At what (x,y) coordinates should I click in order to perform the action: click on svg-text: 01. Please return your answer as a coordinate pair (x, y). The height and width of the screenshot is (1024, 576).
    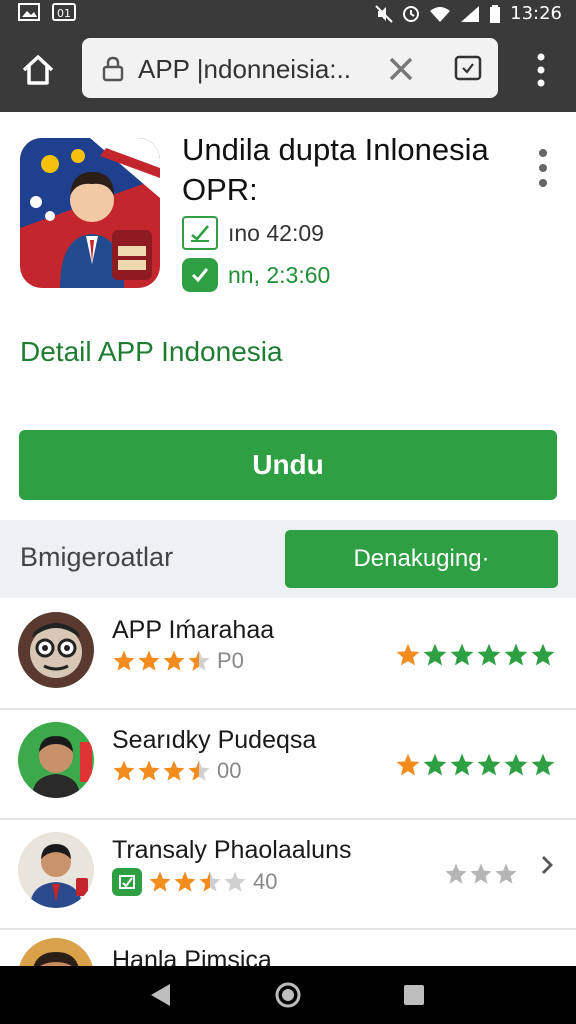
    Looking at the image, I should click on (64, 13).